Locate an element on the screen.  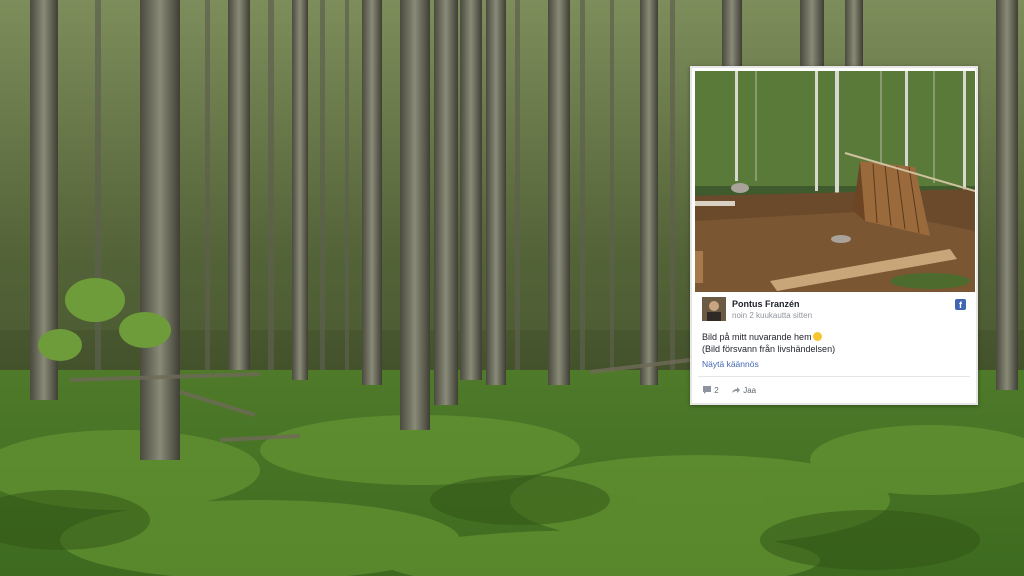
divider is located at coordinates (834, 376).